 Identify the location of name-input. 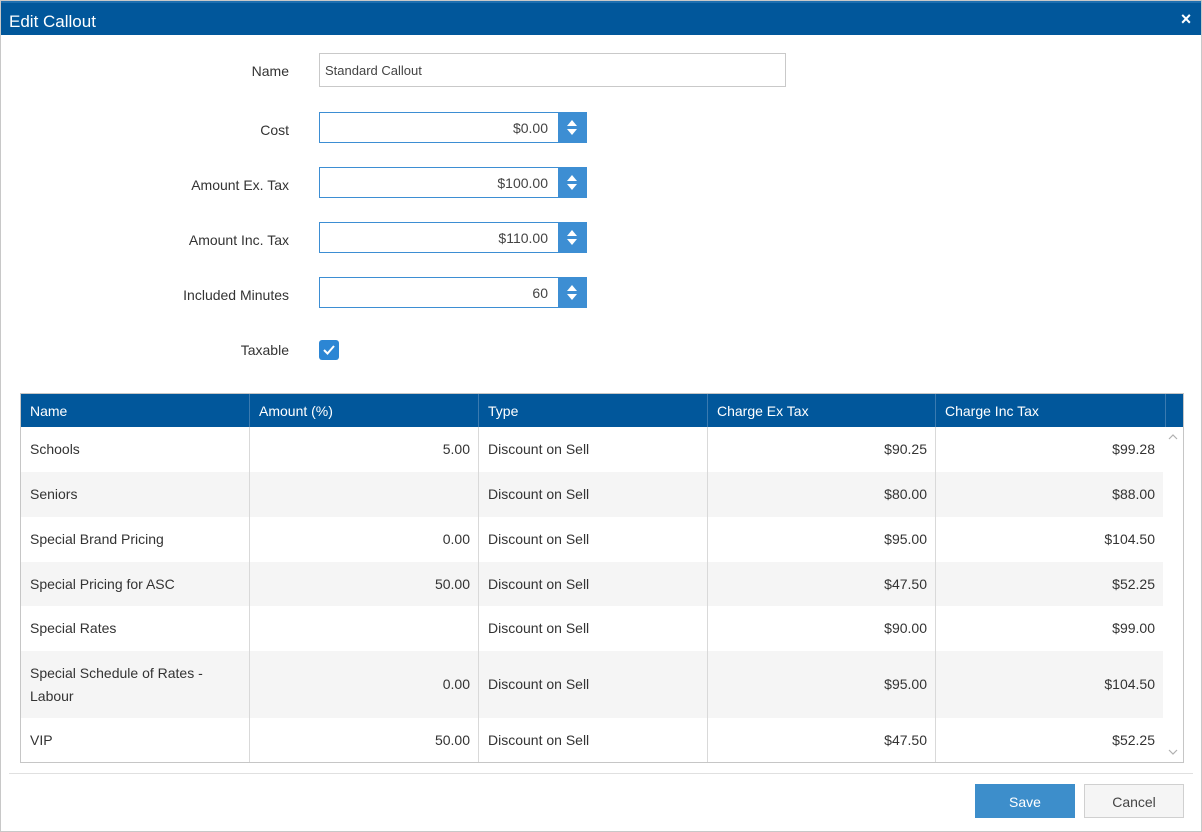
(552, 70).